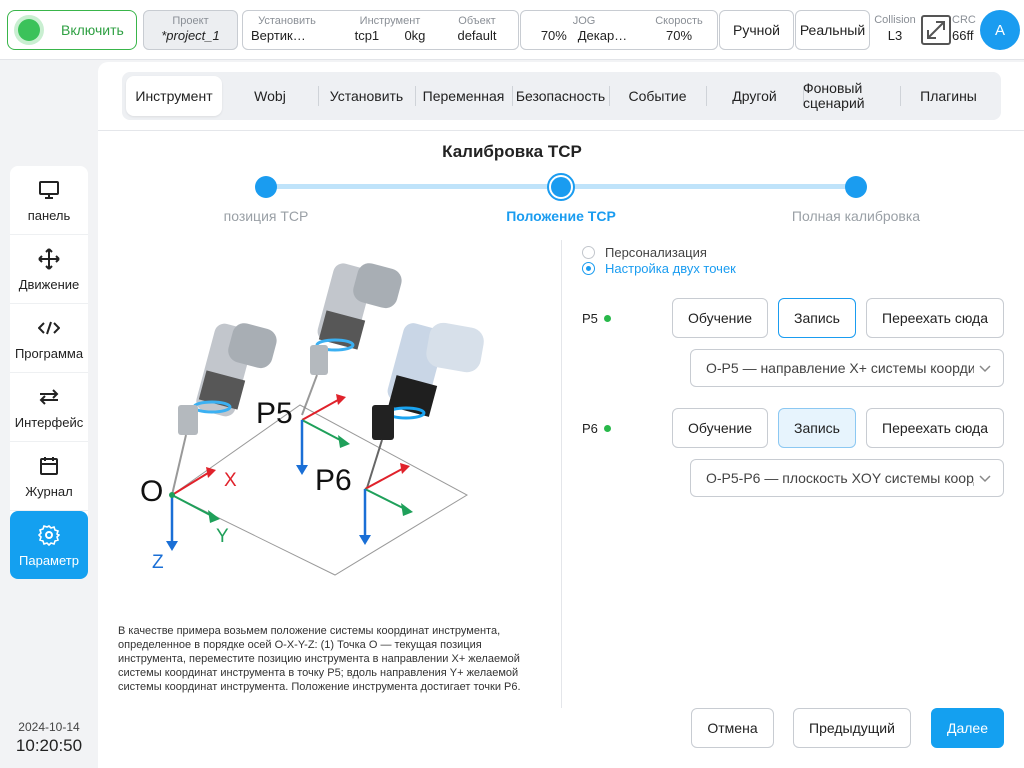  Describe the element at coordinates (49, 284) in the screenshot. I see `nav-label: Движение` at that location.